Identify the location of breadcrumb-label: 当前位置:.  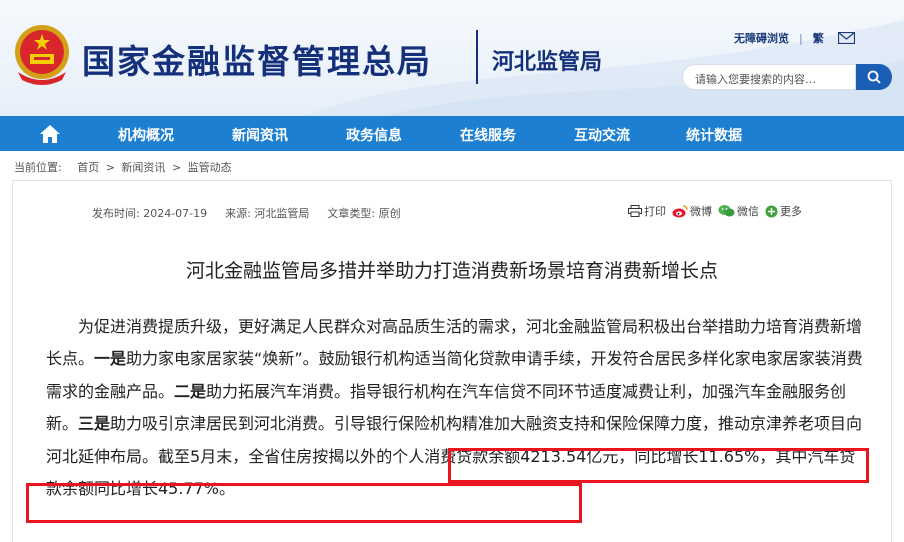
(38, 167).